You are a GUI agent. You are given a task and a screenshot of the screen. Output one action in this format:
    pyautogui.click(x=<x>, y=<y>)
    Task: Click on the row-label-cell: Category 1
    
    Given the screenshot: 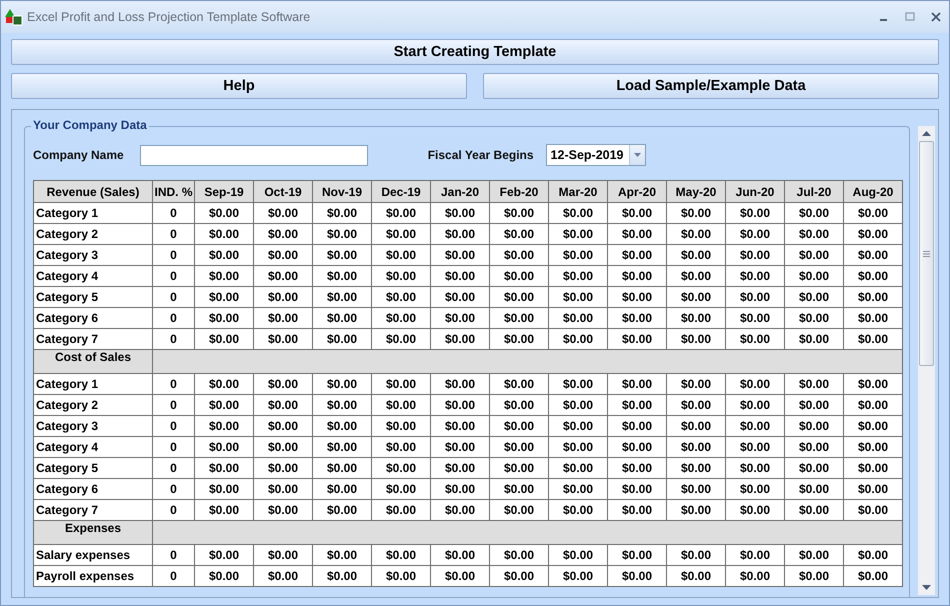 What is the action you would take?
    pyautogui.click(x=93, y=213)
    